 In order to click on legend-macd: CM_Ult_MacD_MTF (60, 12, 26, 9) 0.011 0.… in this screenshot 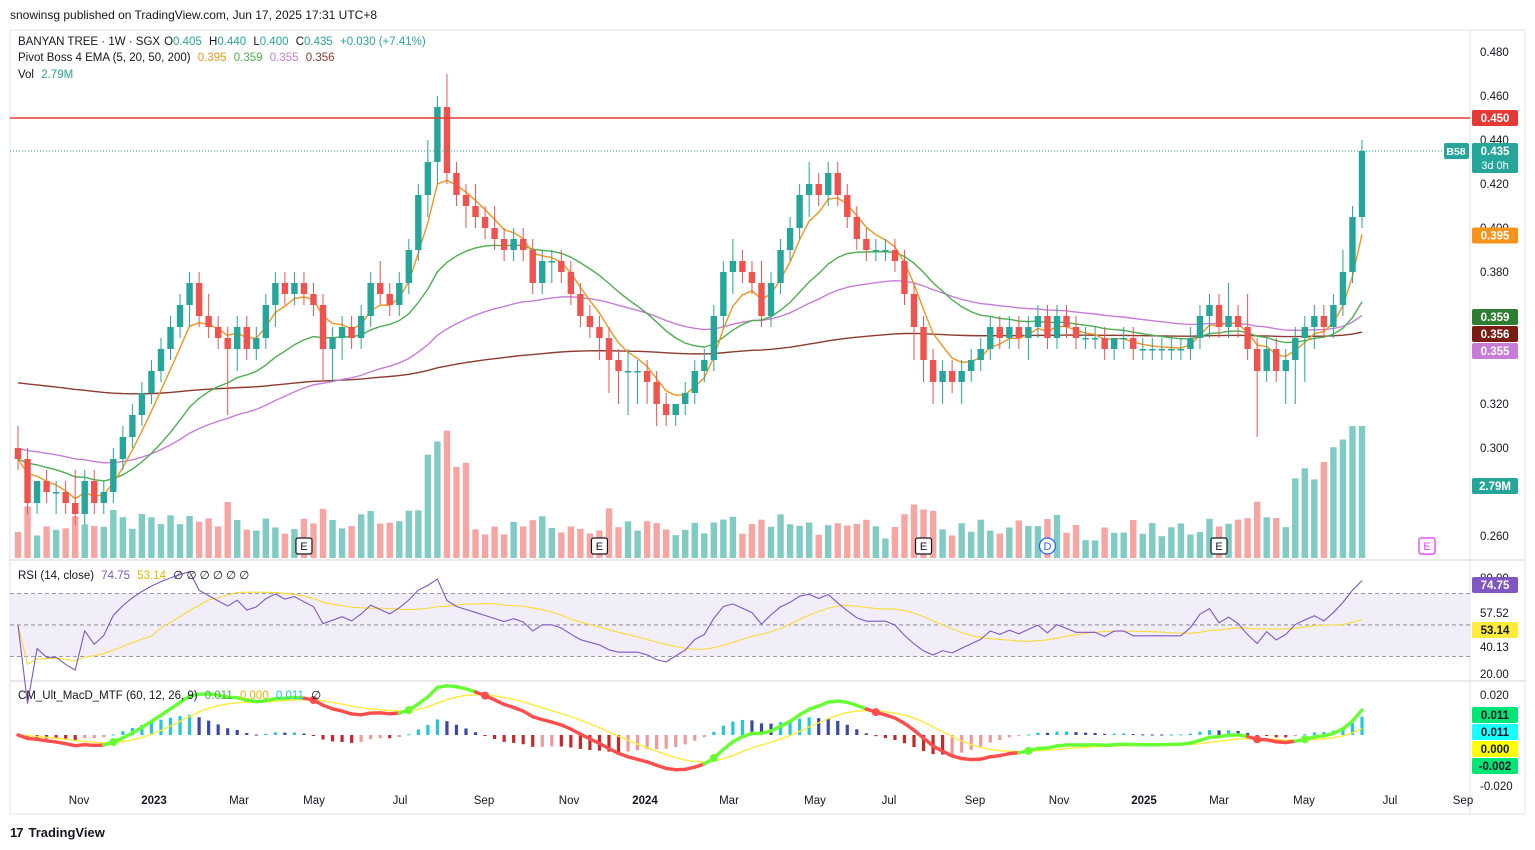, I will do `click(170, 696)`.